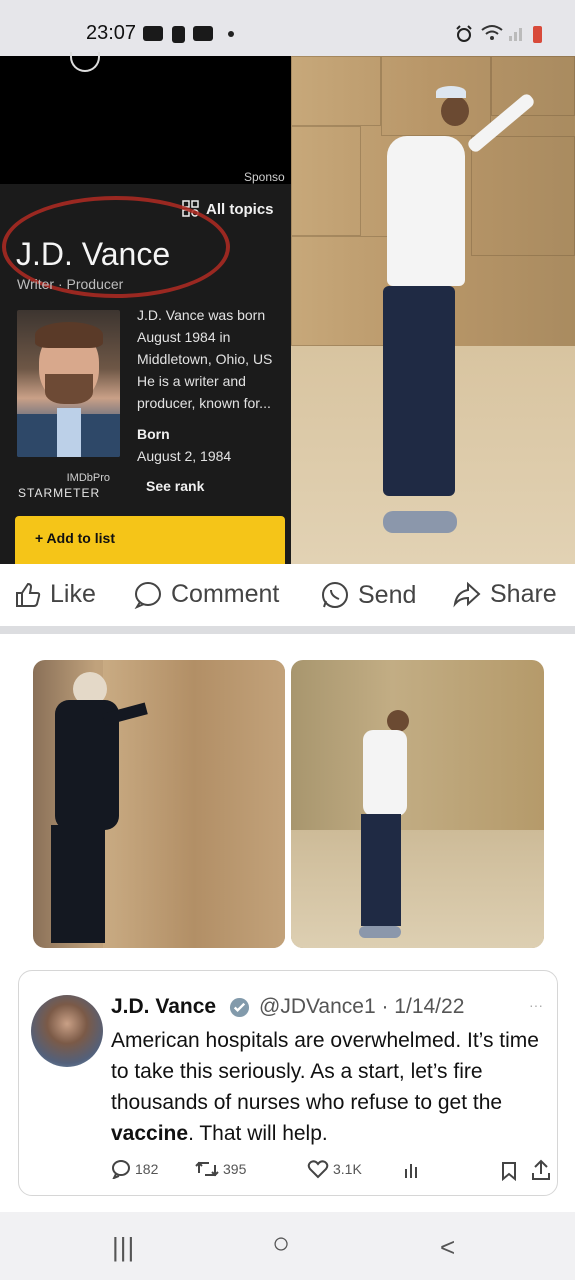  Describe the element at coordinates (492, 32) in the screenshot. I see `wifi-icon` at that location.